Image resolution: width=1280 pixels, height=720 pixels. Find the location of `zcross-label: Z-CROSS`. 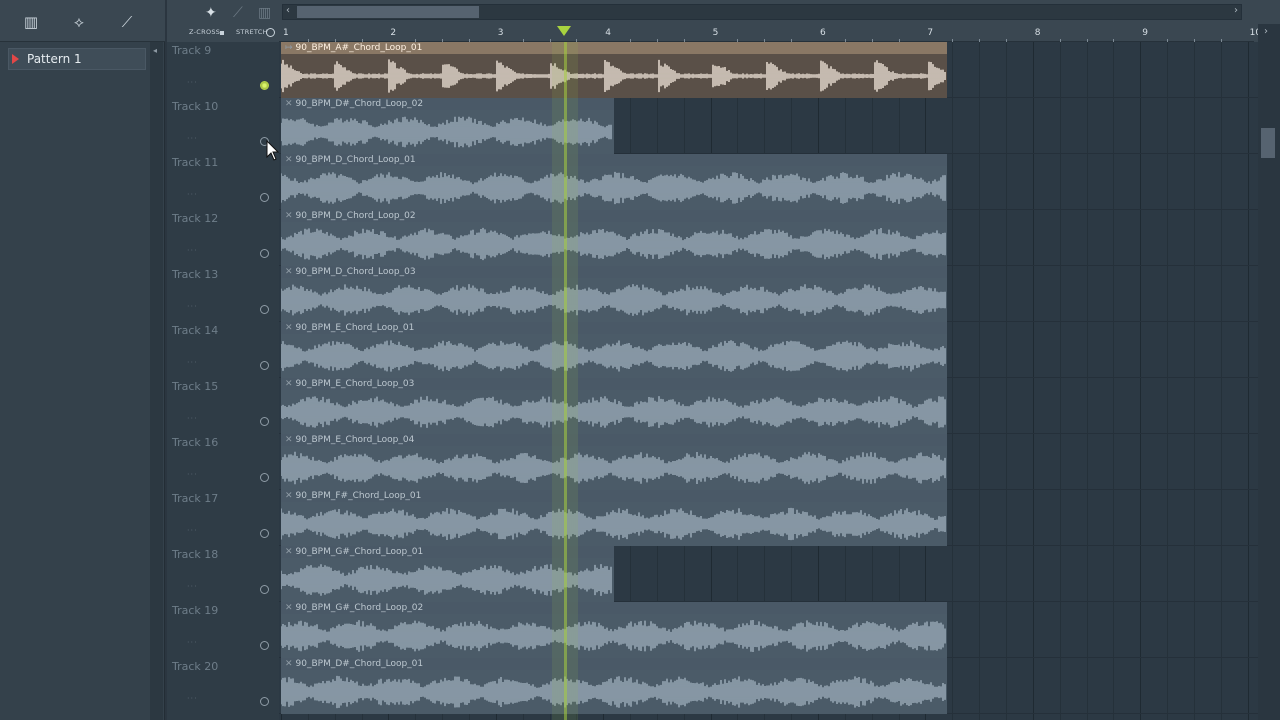

zcross-label: Z-CROSS is located at coordinates (204, 32).